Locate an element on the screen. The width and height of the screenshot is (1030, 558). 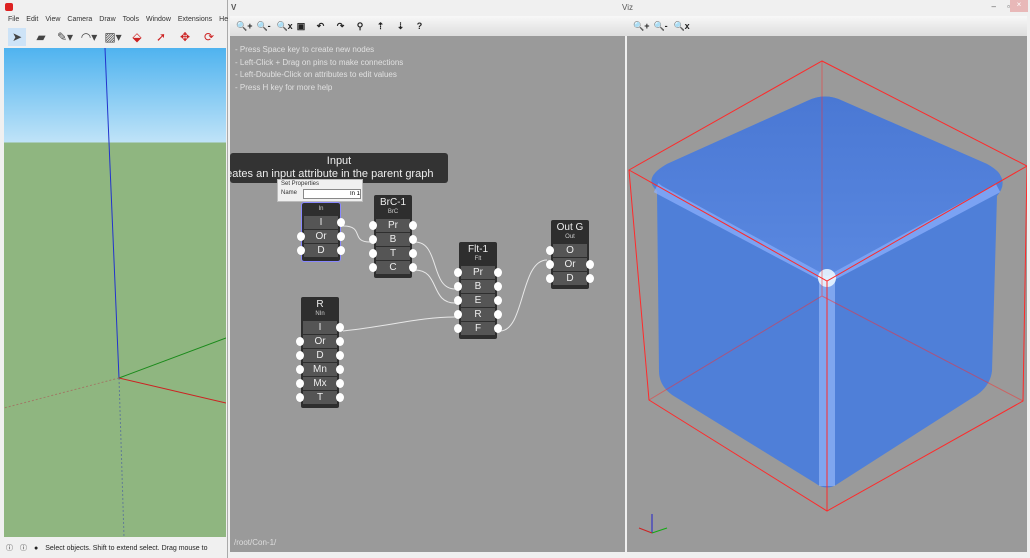
menu-window: Window is located at coordinates (158, 20).